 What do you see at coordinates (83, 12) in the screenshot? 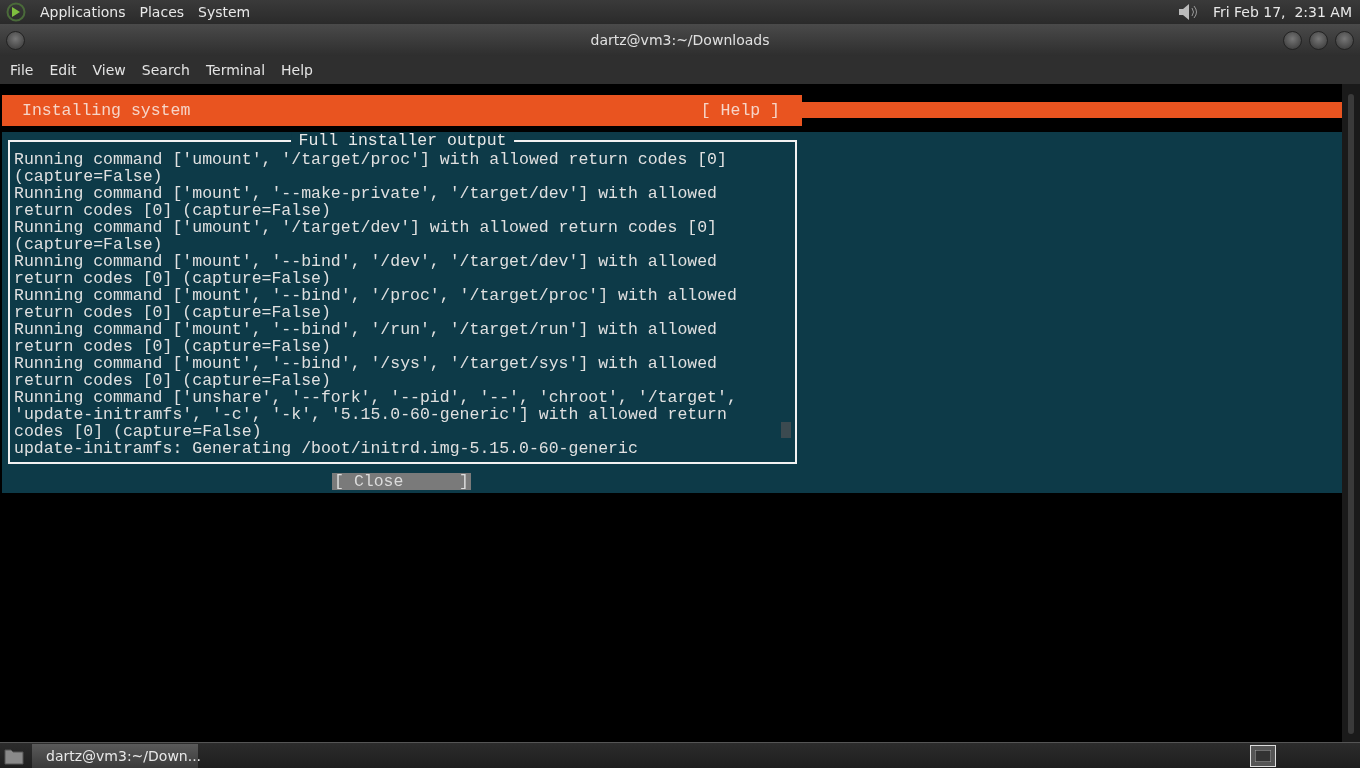
I see `panel-menu: Applications` at bounding box center [83, 12].